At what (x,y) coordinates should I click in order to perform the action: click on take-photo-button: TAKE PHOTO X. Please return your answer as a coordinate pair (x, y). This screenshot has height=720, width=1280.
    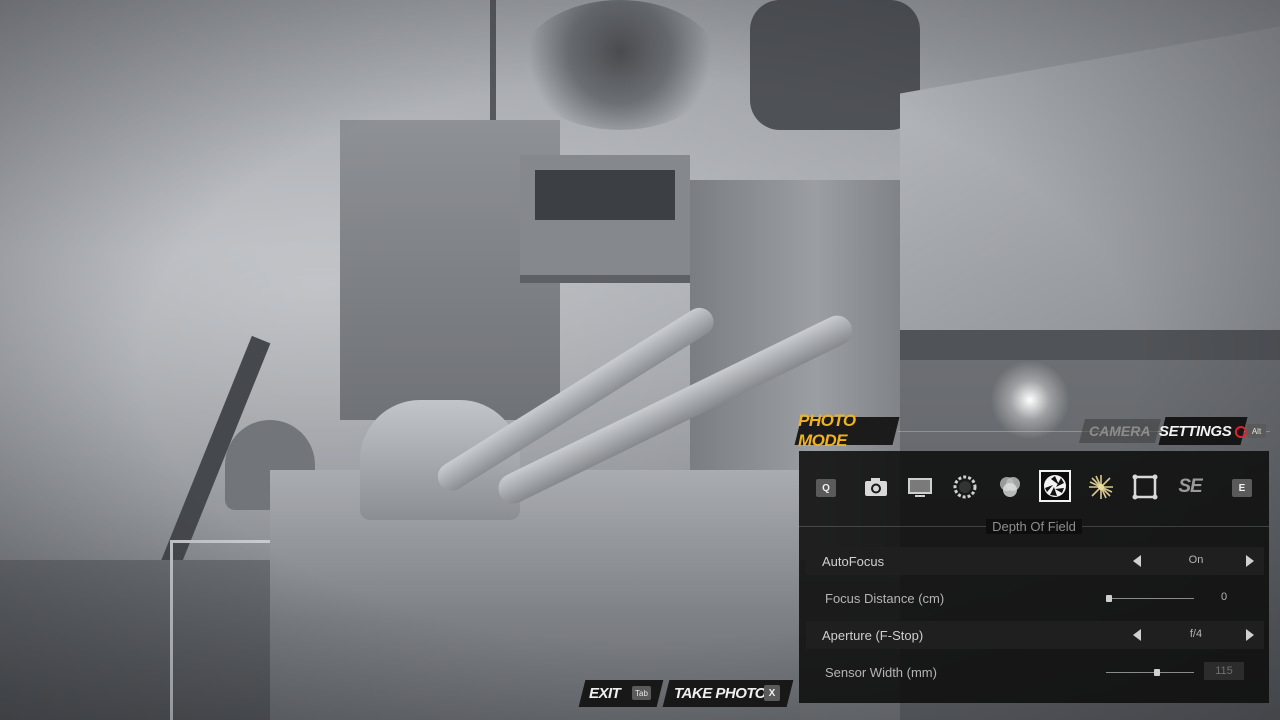
    Looking at the image, I should click on (728, 693).